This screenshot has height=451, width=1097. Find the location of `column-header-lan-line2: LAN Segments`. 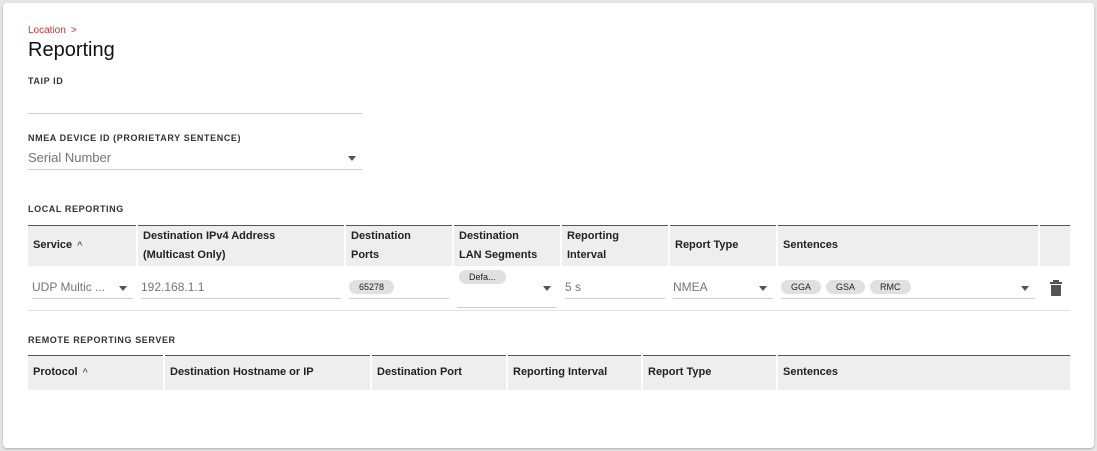

column-header-lan-line2: LAN Segments is located at coordinates (498, 254).